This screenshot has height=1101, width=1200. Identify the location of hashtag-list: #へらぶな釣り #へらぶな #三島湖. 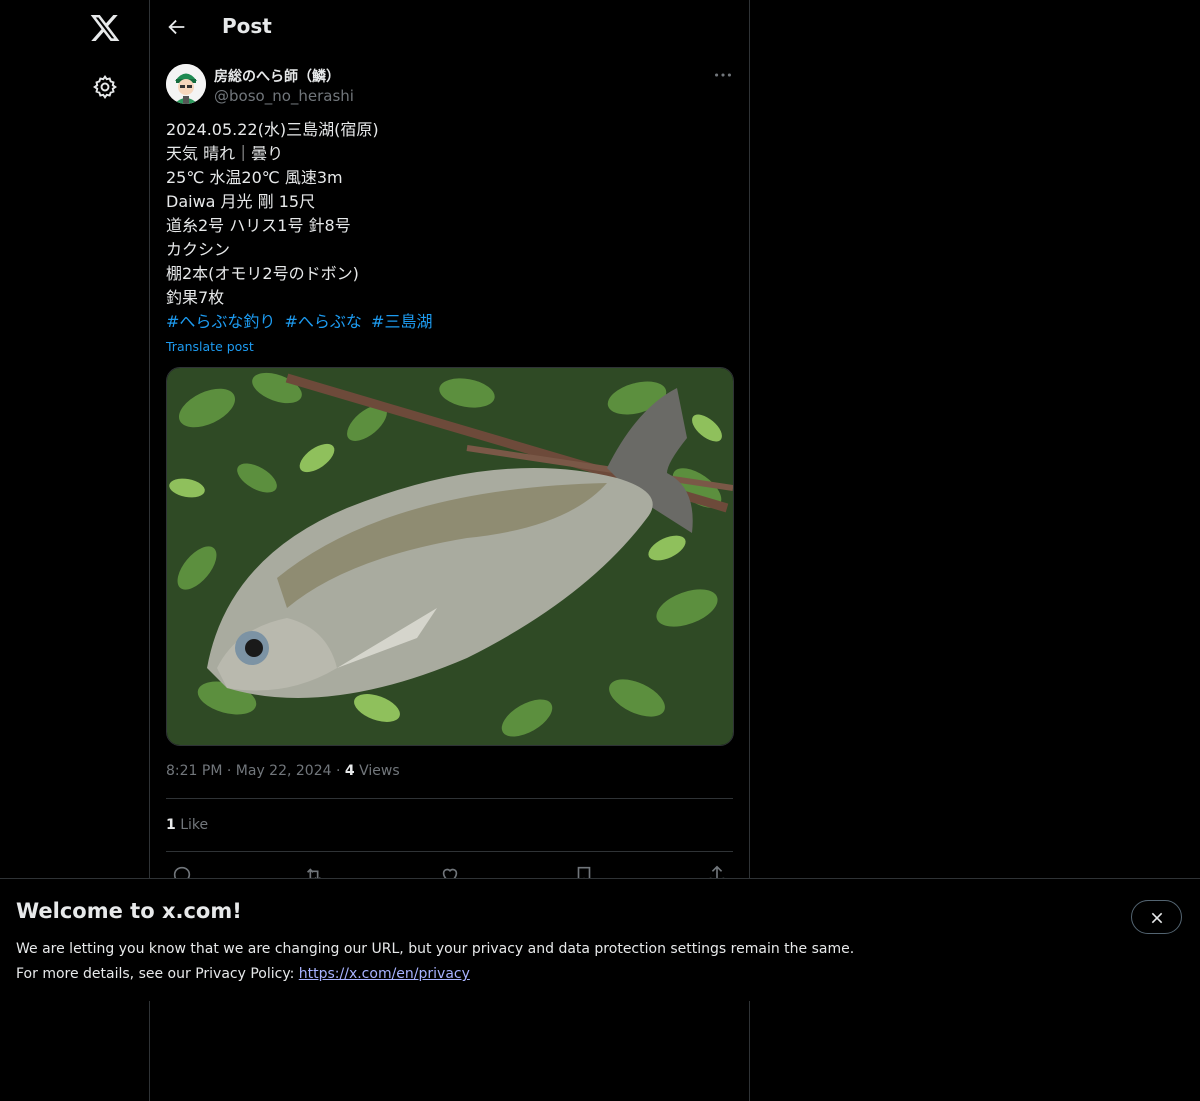
(446, 322).